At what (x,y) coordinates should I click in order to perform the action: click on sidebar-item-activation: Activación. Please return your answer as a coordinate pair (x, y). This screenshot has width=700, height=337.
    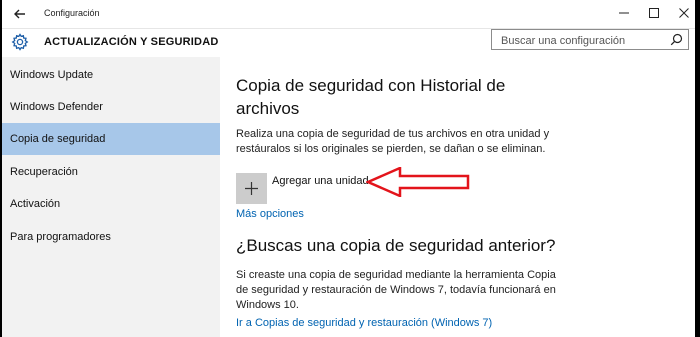
    Looking at the image, I should click on (111, 204).